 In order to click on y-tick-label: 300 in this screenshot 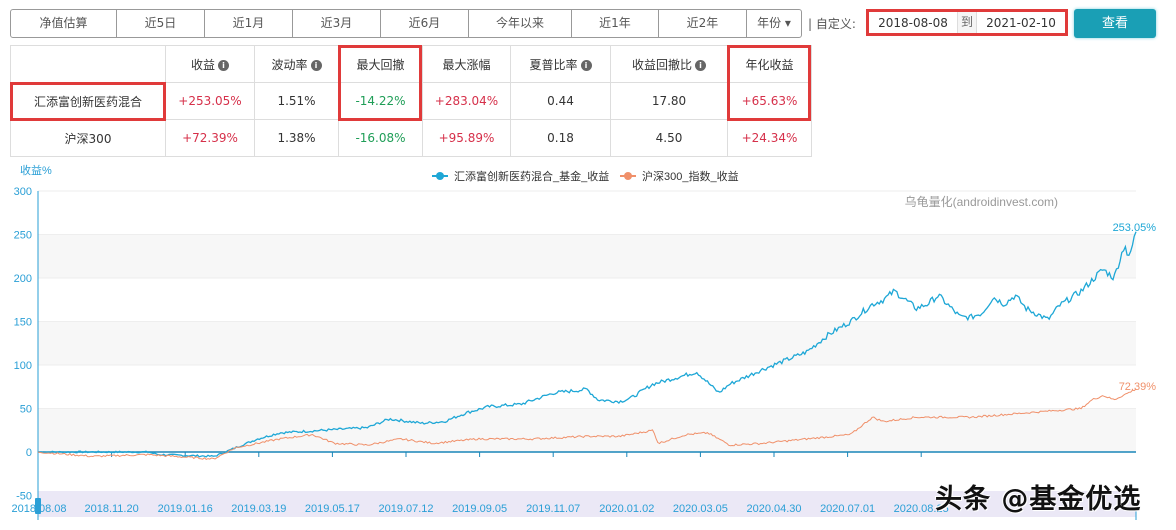, I will do `click(23, 192)`.